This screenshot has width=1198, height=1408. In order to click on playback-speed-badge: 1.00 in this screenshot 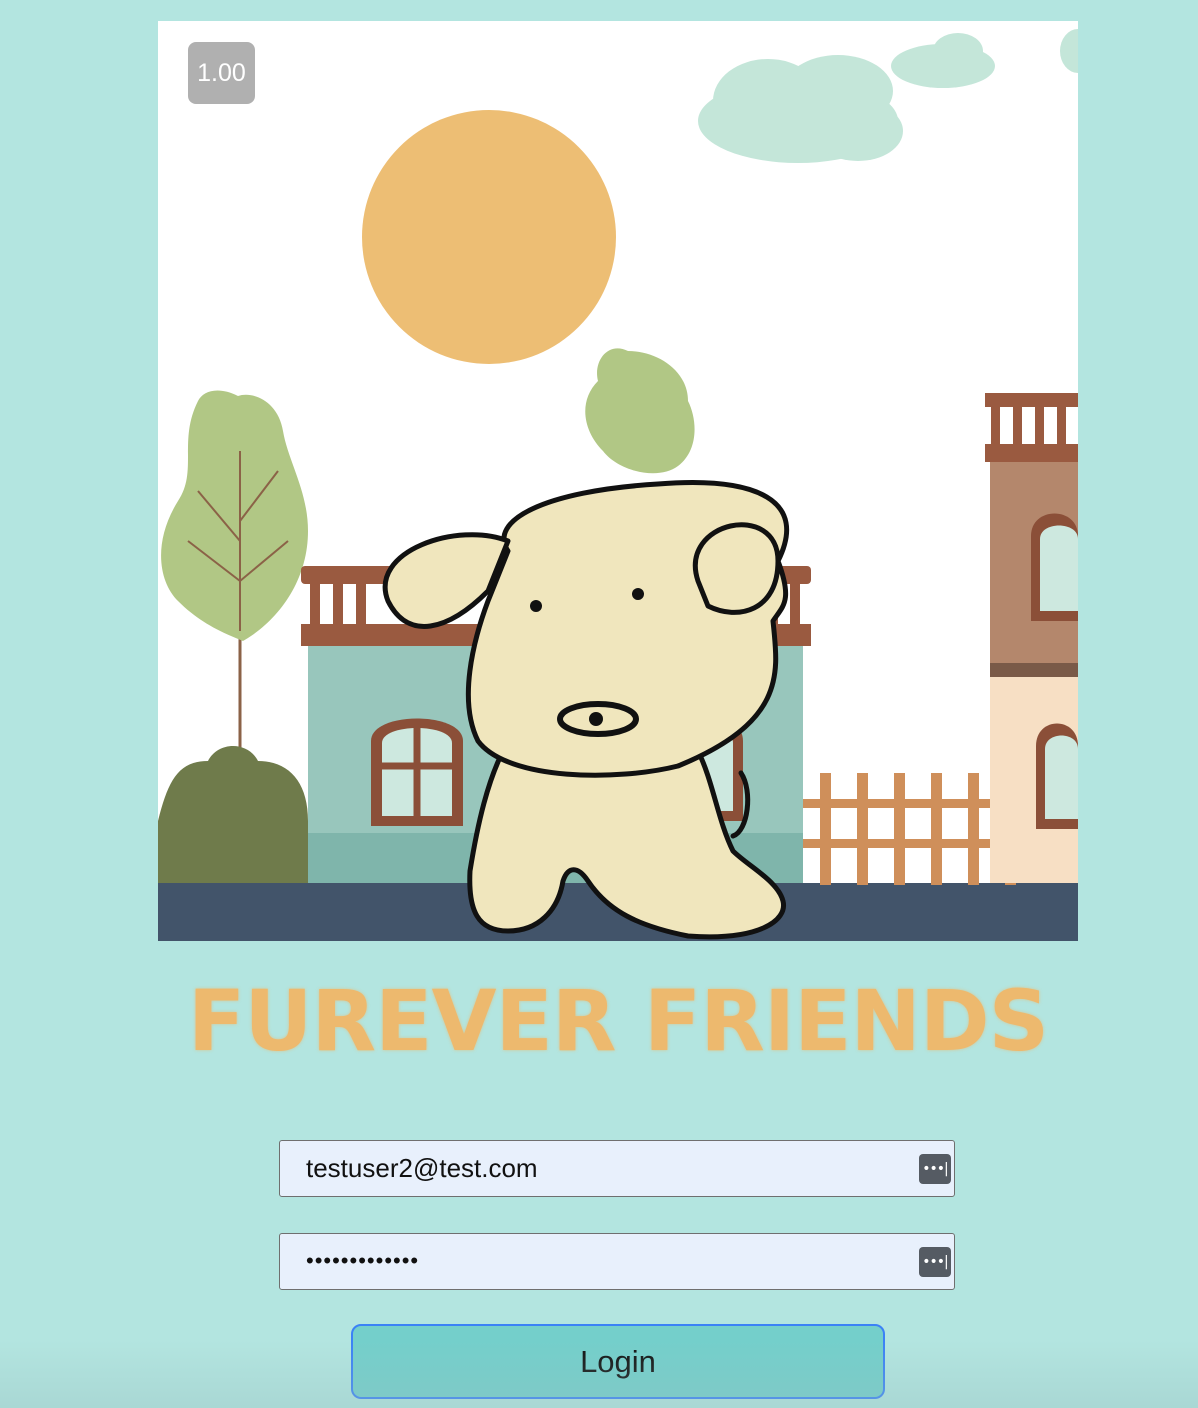, I will do `click(221, 73)`.